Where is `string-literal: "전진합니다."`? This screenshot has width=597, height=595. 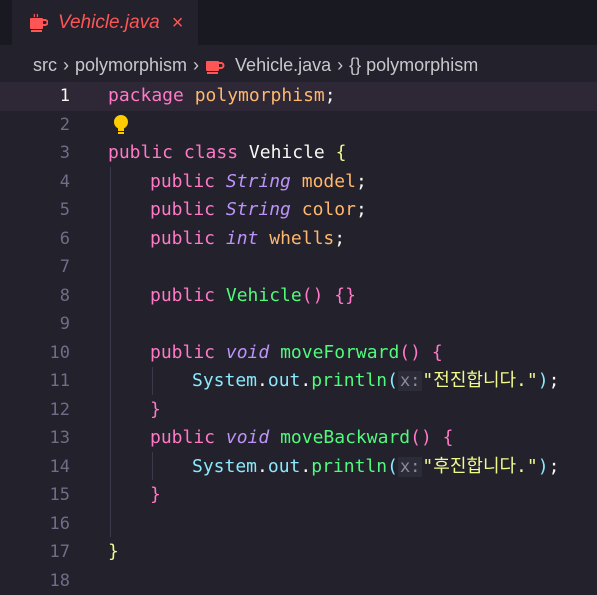
string-literal: "전진합니다." is located at coordinates (479, 380).